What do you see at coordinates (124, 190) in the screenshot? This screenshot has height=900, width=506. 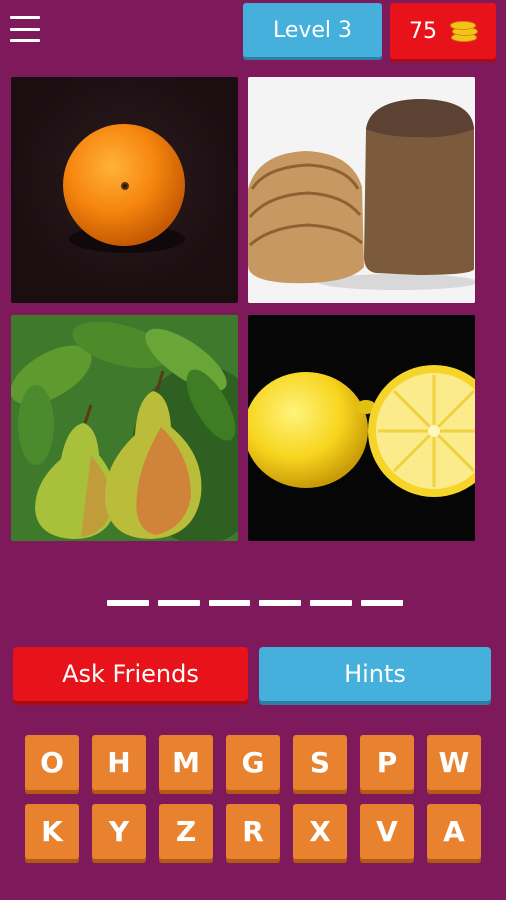 I see `picture-orange` at bounding box center [124, 190].